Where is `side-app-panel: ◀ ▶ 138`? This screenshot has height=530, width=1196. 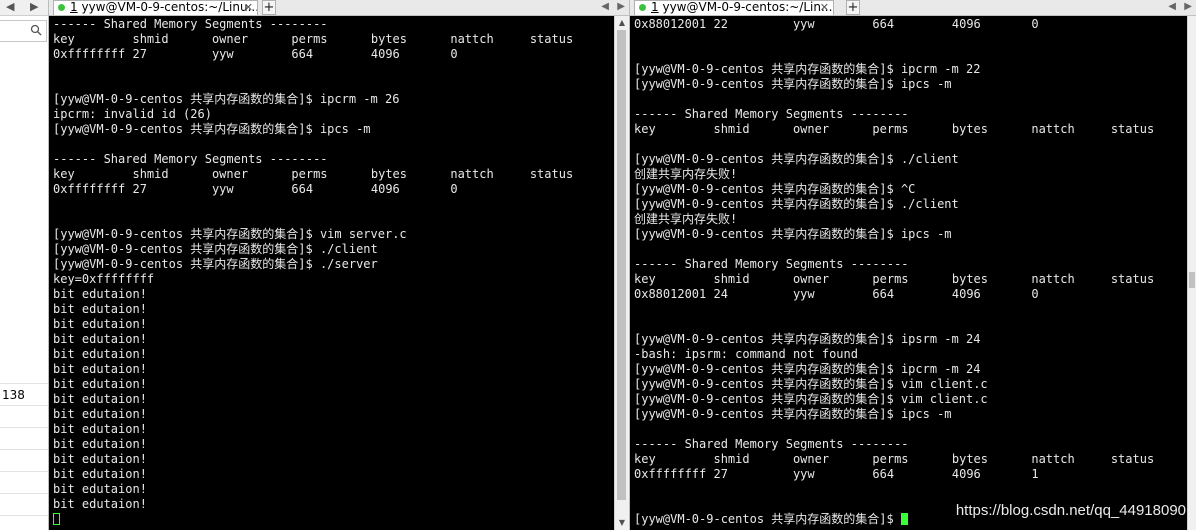 side-app-panel: ◀ ▶ 138 is located at coordinates (24, 265).